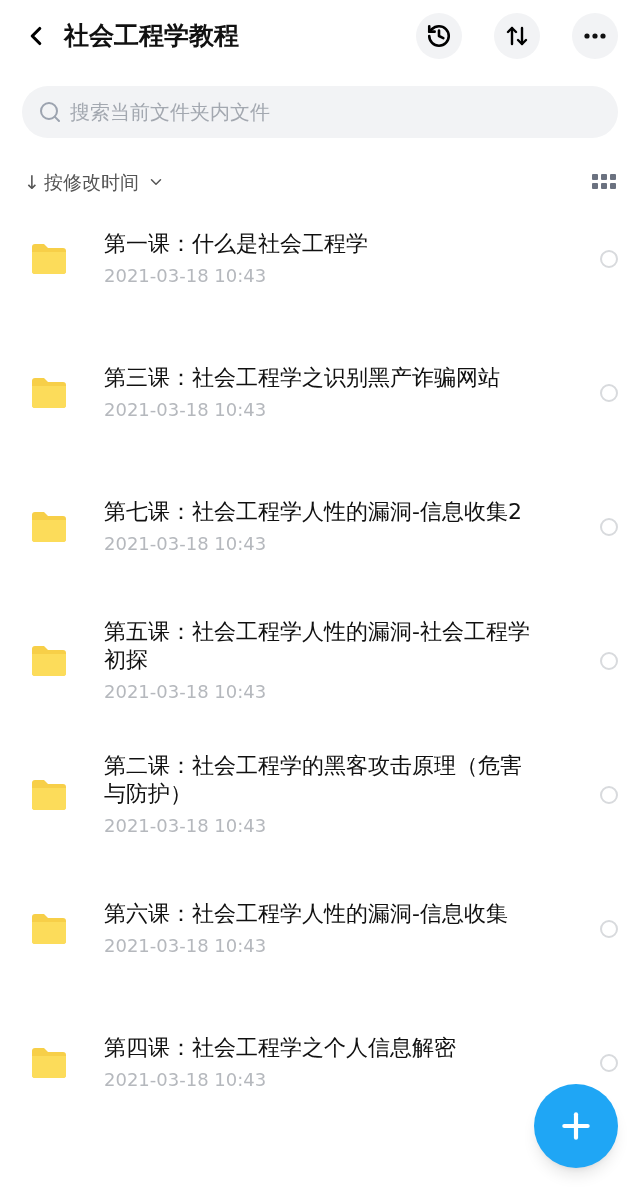 The width and height of the screenshot is (640, 1198). I want to click on more-button, so click(595, 36).